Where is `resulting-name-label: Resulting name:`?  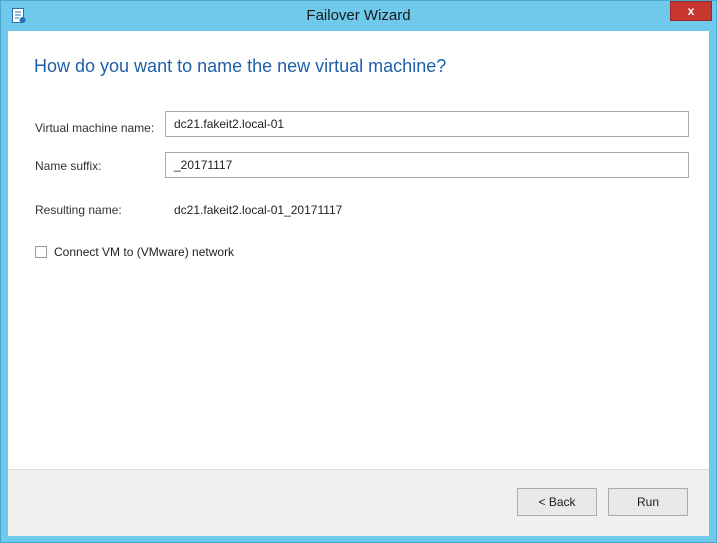 resulting-name-label: Resulting name: is located at coordinates (78, 210).